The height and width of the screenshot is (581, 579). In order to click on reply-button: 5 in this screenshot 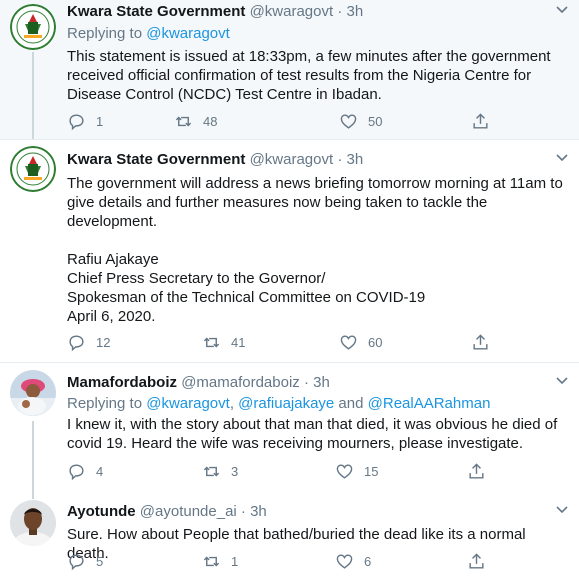, I will do `click(86, 561)`.